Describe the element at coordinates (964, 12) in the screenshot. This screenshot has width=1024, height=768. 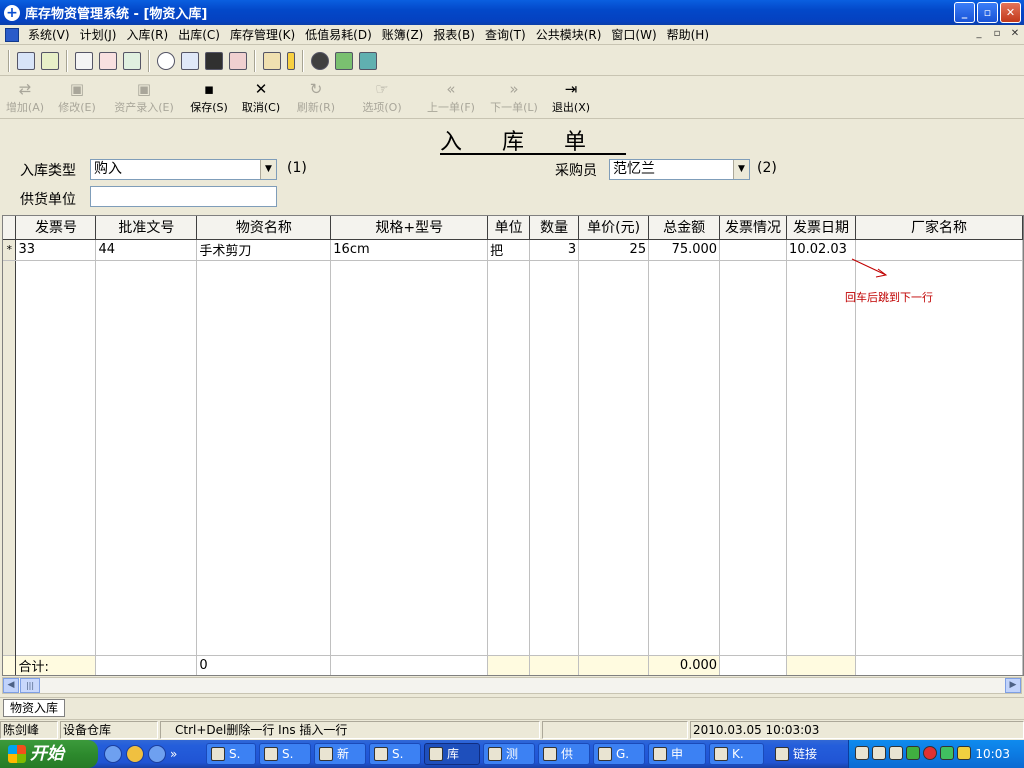
I see `minimize-button: _` at that location.